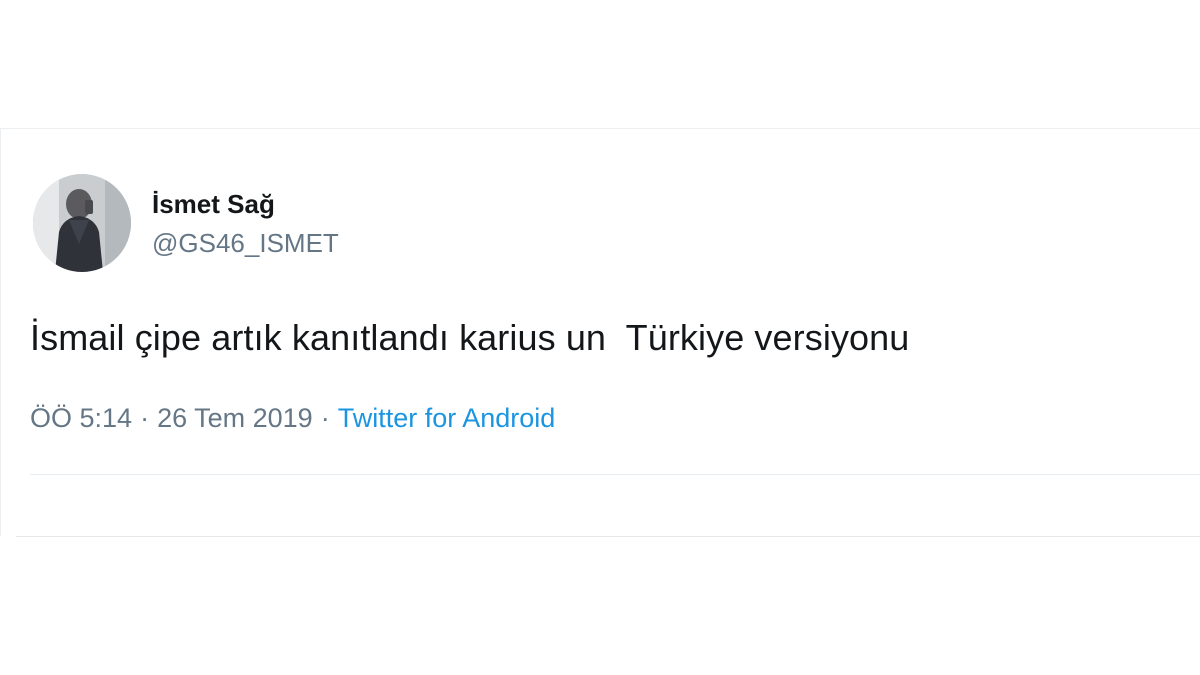 The width and height of the screenshot is (1200, 675). I want to click on tweet-meta: ÖÖ 5:14 · 26 Tem 2019 · Twitter for Android, so click(292, 418).